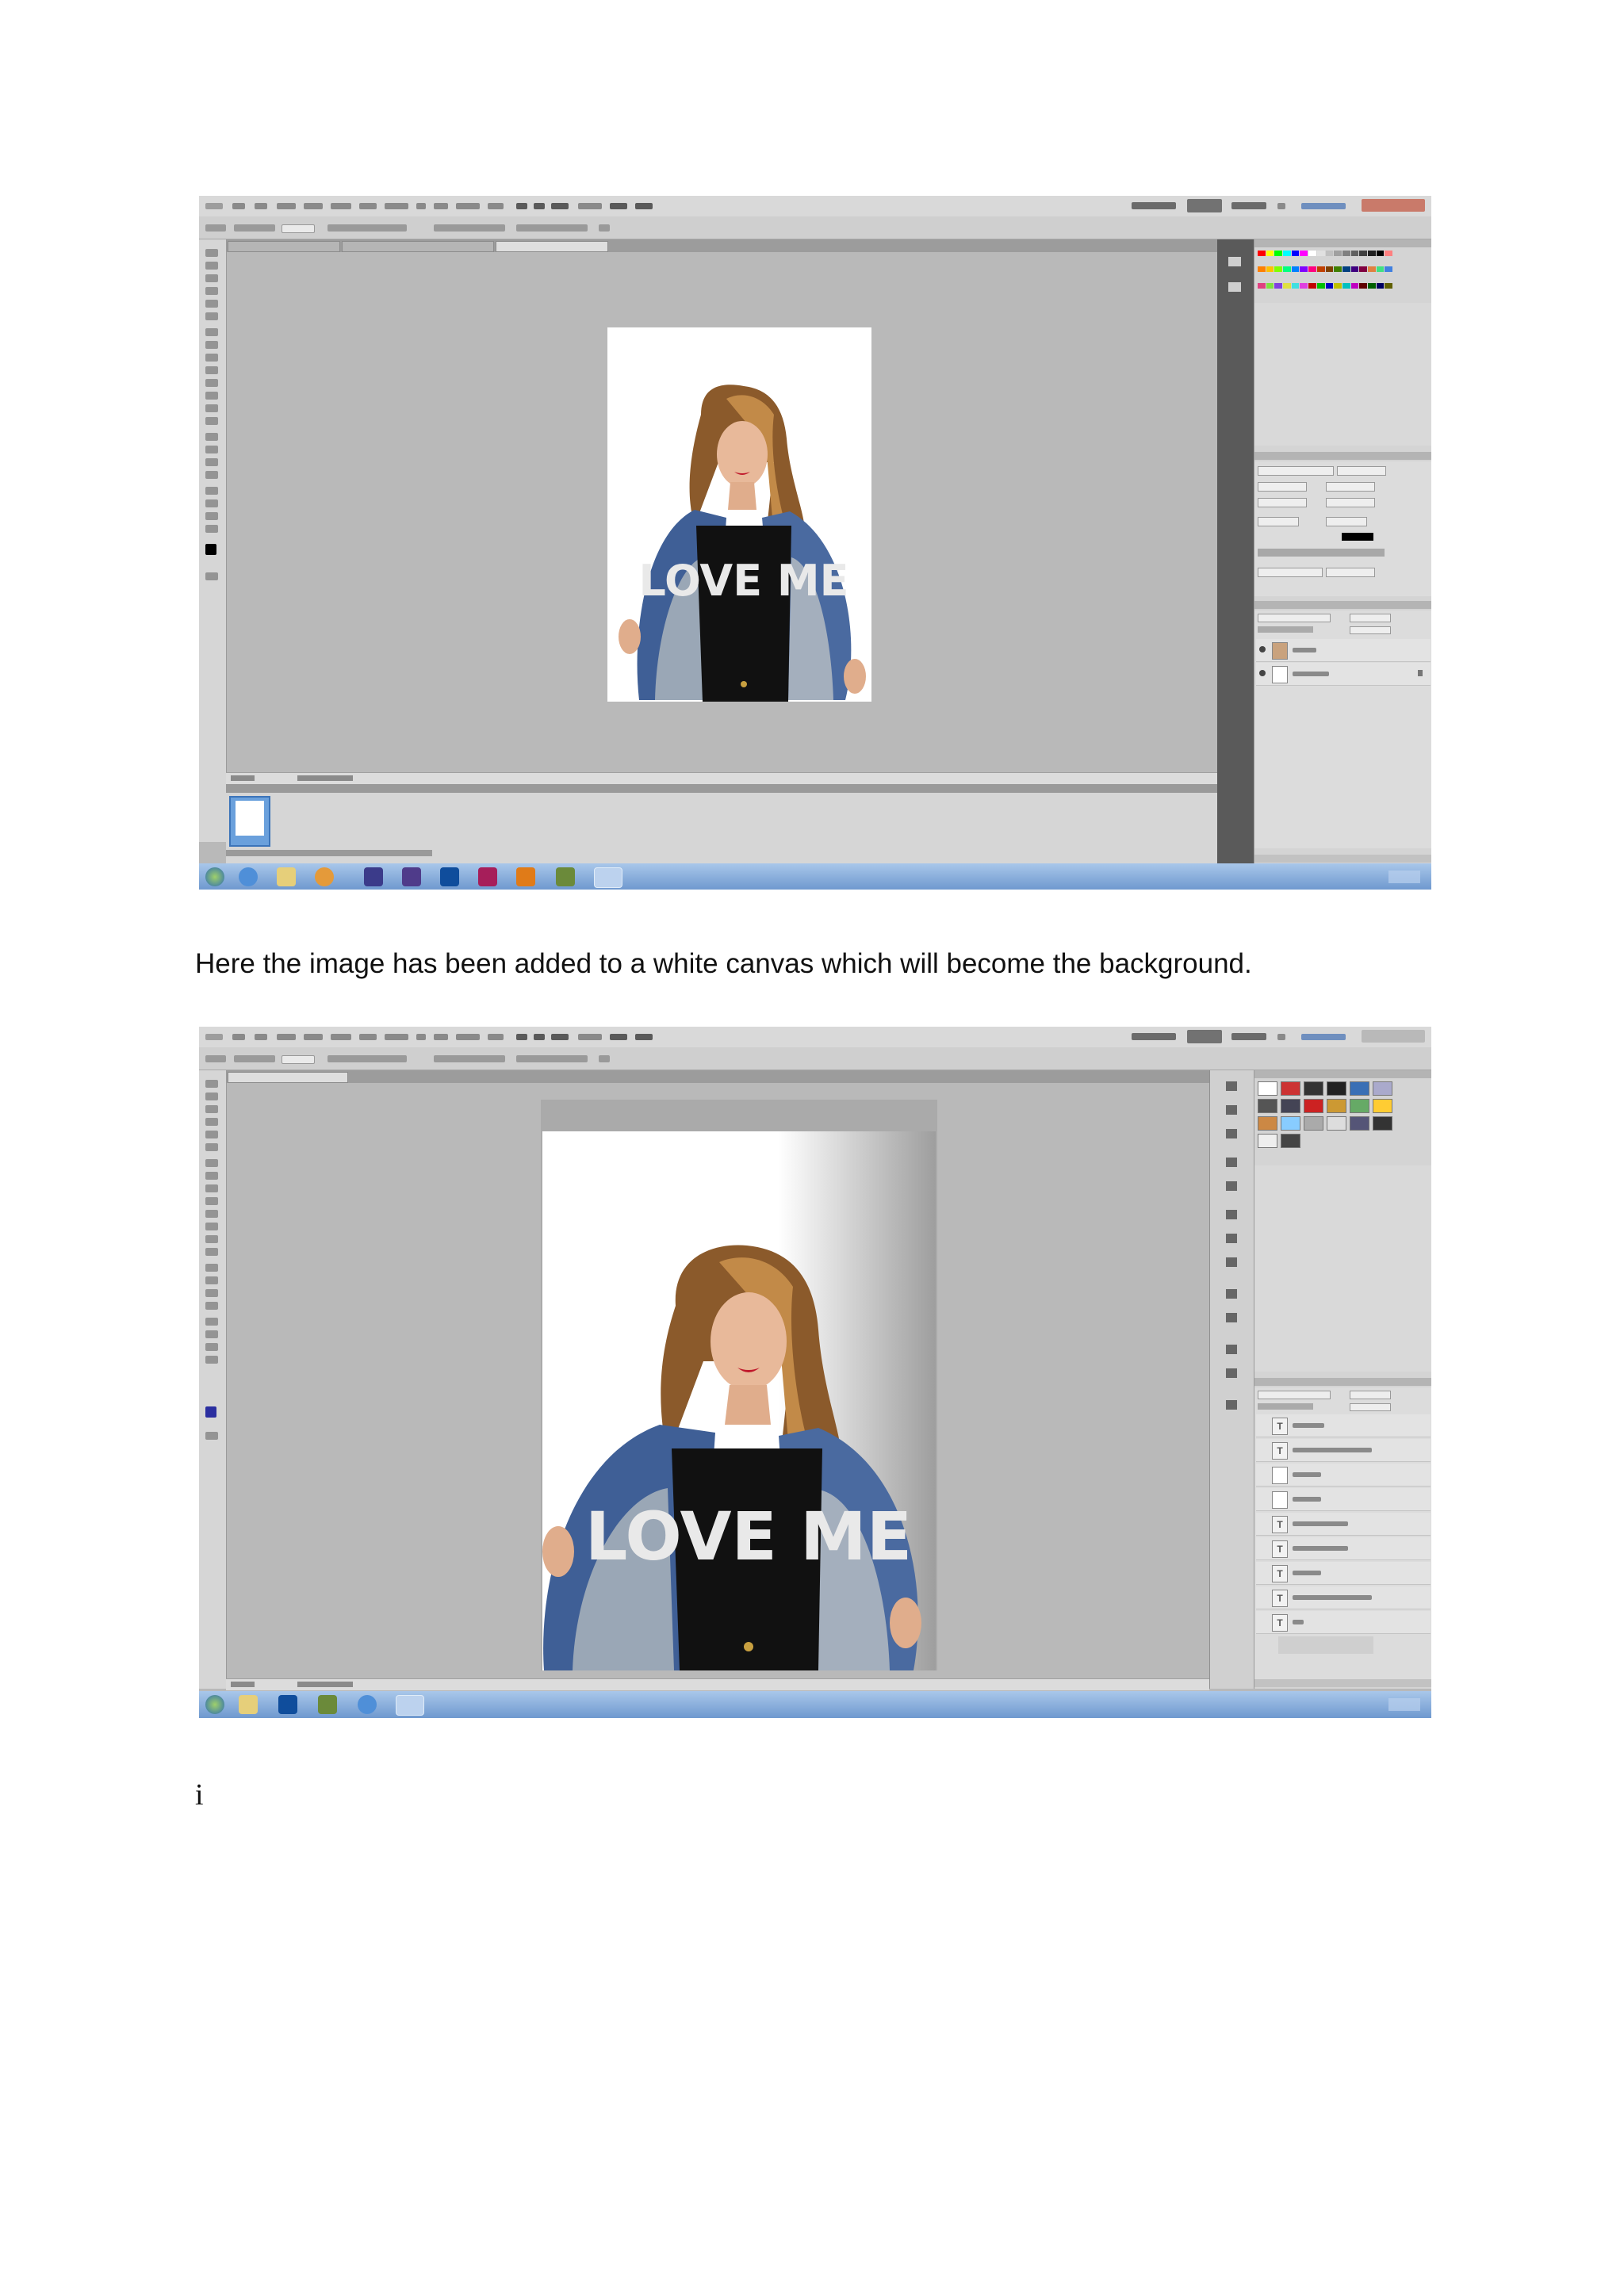  Describe the element at coordinates (487, 876) in the screenshot. I see `indesign-icon` at that location.